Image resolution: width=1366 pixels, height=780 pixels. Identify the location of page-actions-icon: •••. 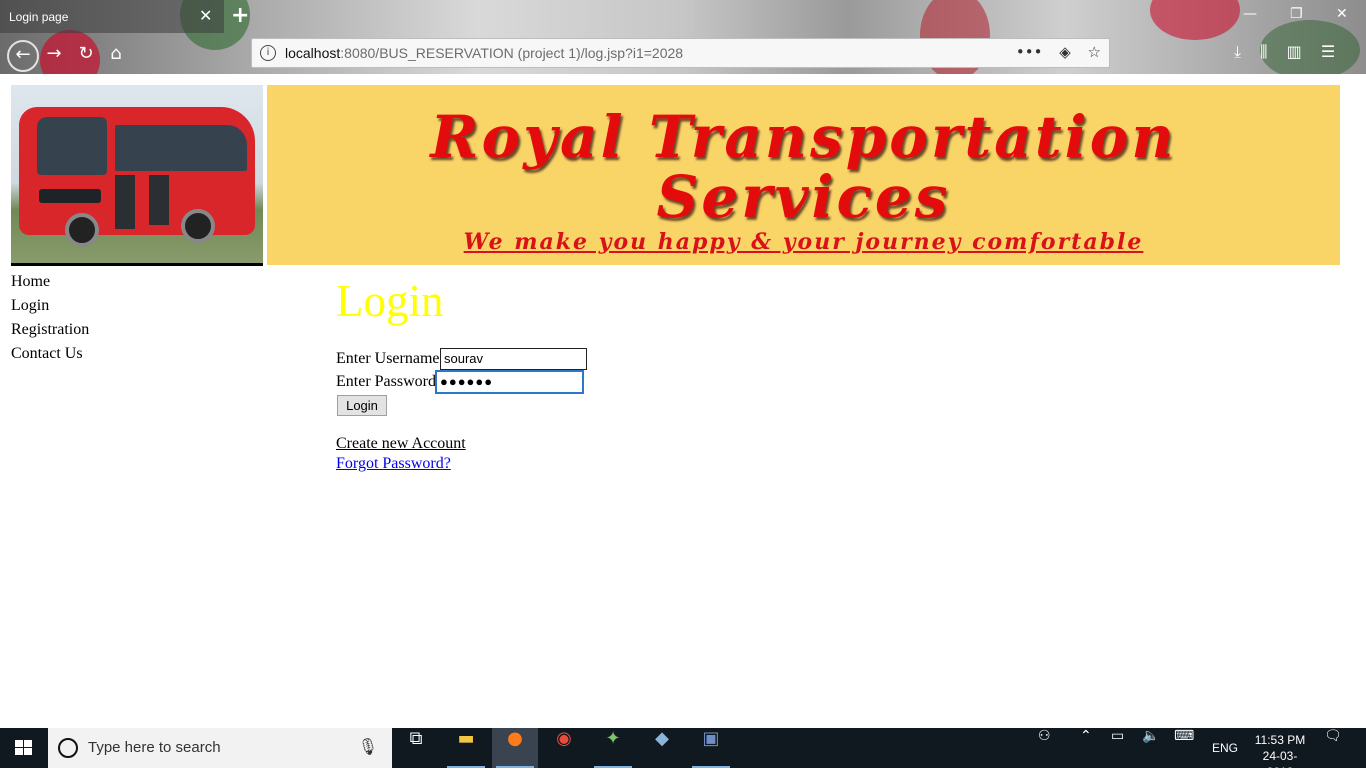
(1029, 52).